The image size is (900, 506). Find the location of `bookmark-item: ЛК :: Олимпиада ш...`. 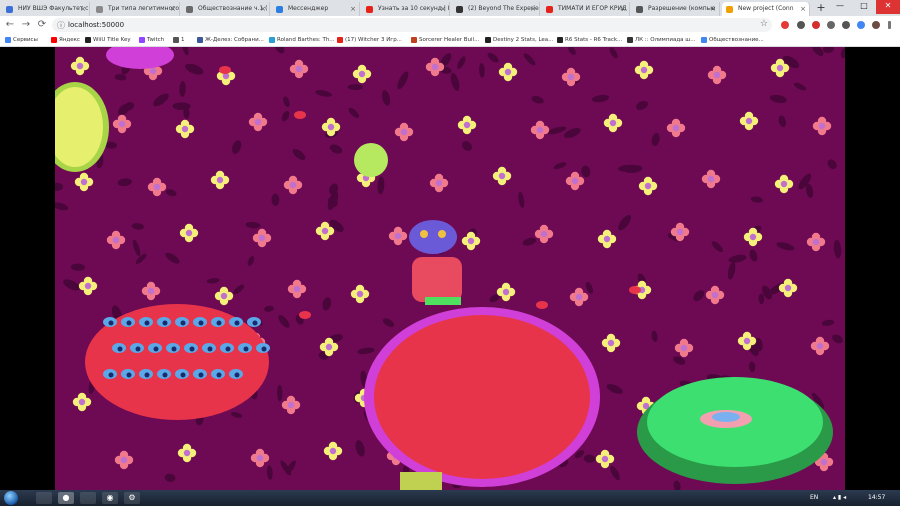

bookmark-item: ЛК :: Олимпиада ш... is located at coordinates (666, 40).